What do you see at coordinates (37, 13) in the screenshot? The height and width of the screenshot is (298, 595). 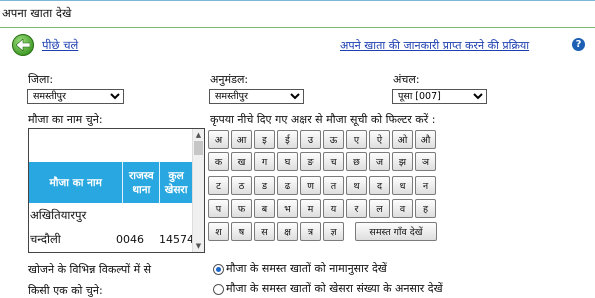 I see `page-title: अपना खाता देखे` at bounding box center [37, 13].